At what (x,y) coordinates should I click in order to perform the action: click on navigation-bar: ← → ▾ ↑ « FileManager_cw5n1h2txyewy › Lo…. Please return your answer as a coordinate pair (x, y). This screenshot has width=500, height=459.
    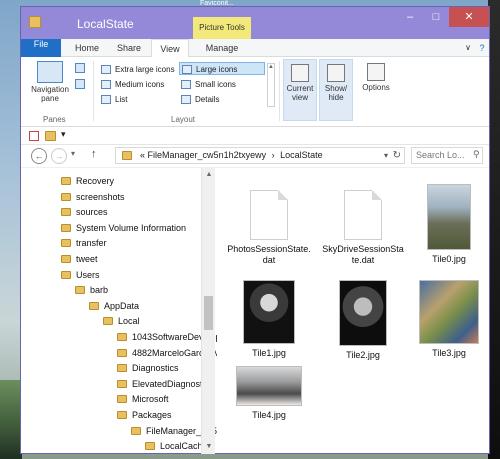
    Looking at the image, I should click on (255, 156).